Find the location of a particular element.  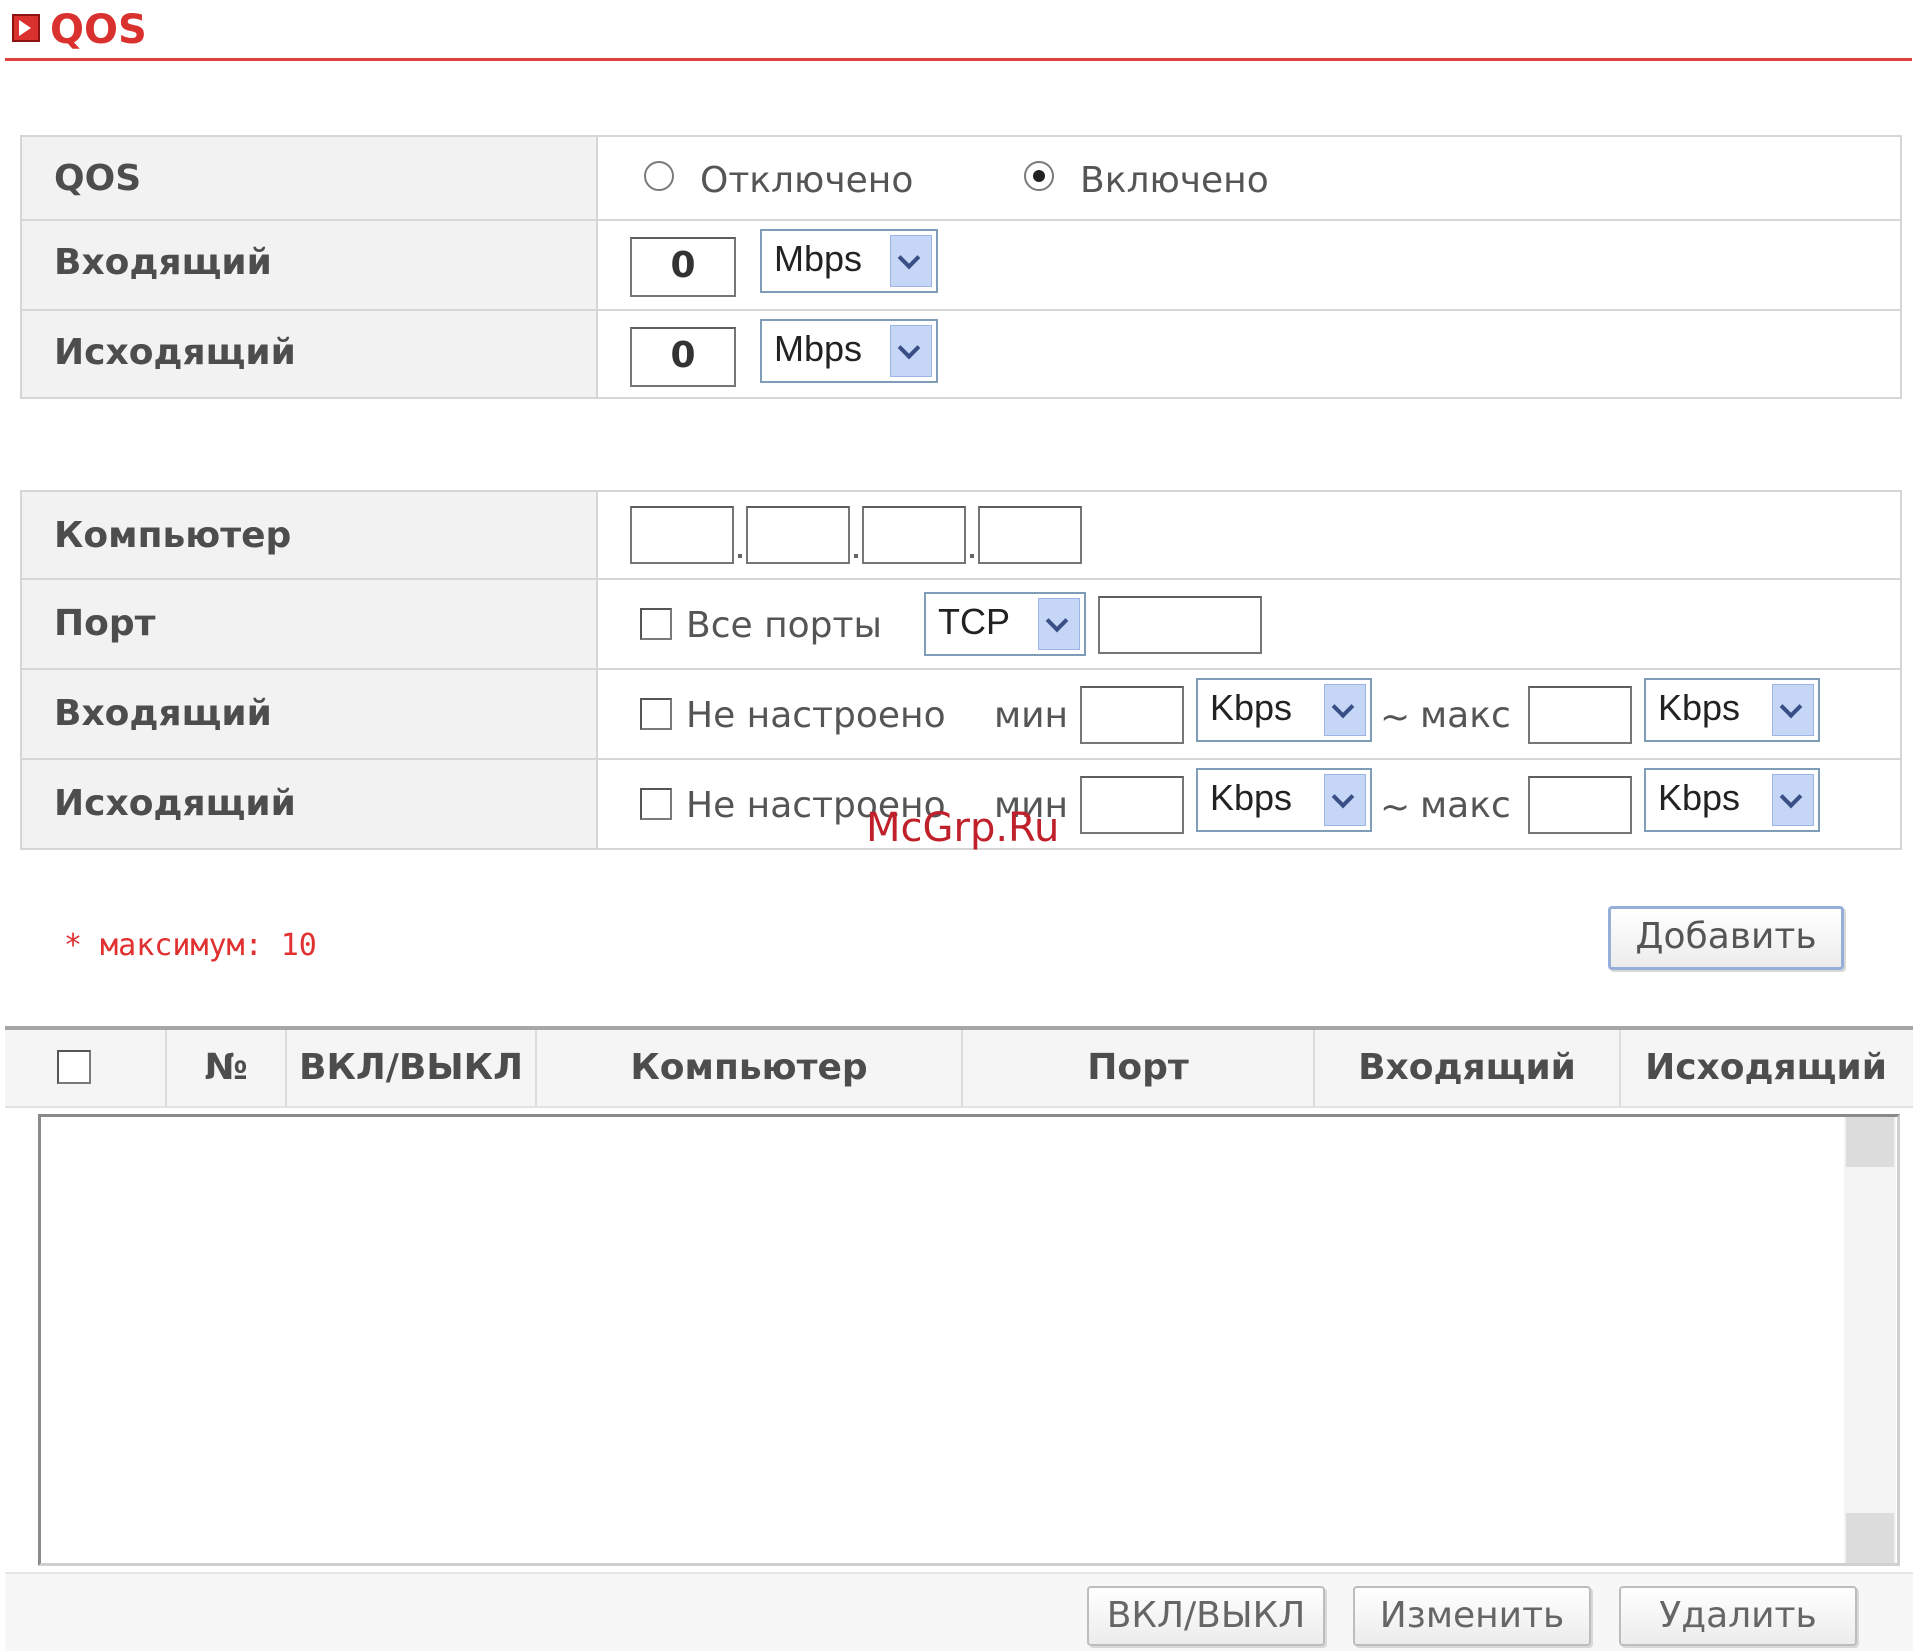

rule-incoming-label: Входящий is located at coordinates (163, 713).